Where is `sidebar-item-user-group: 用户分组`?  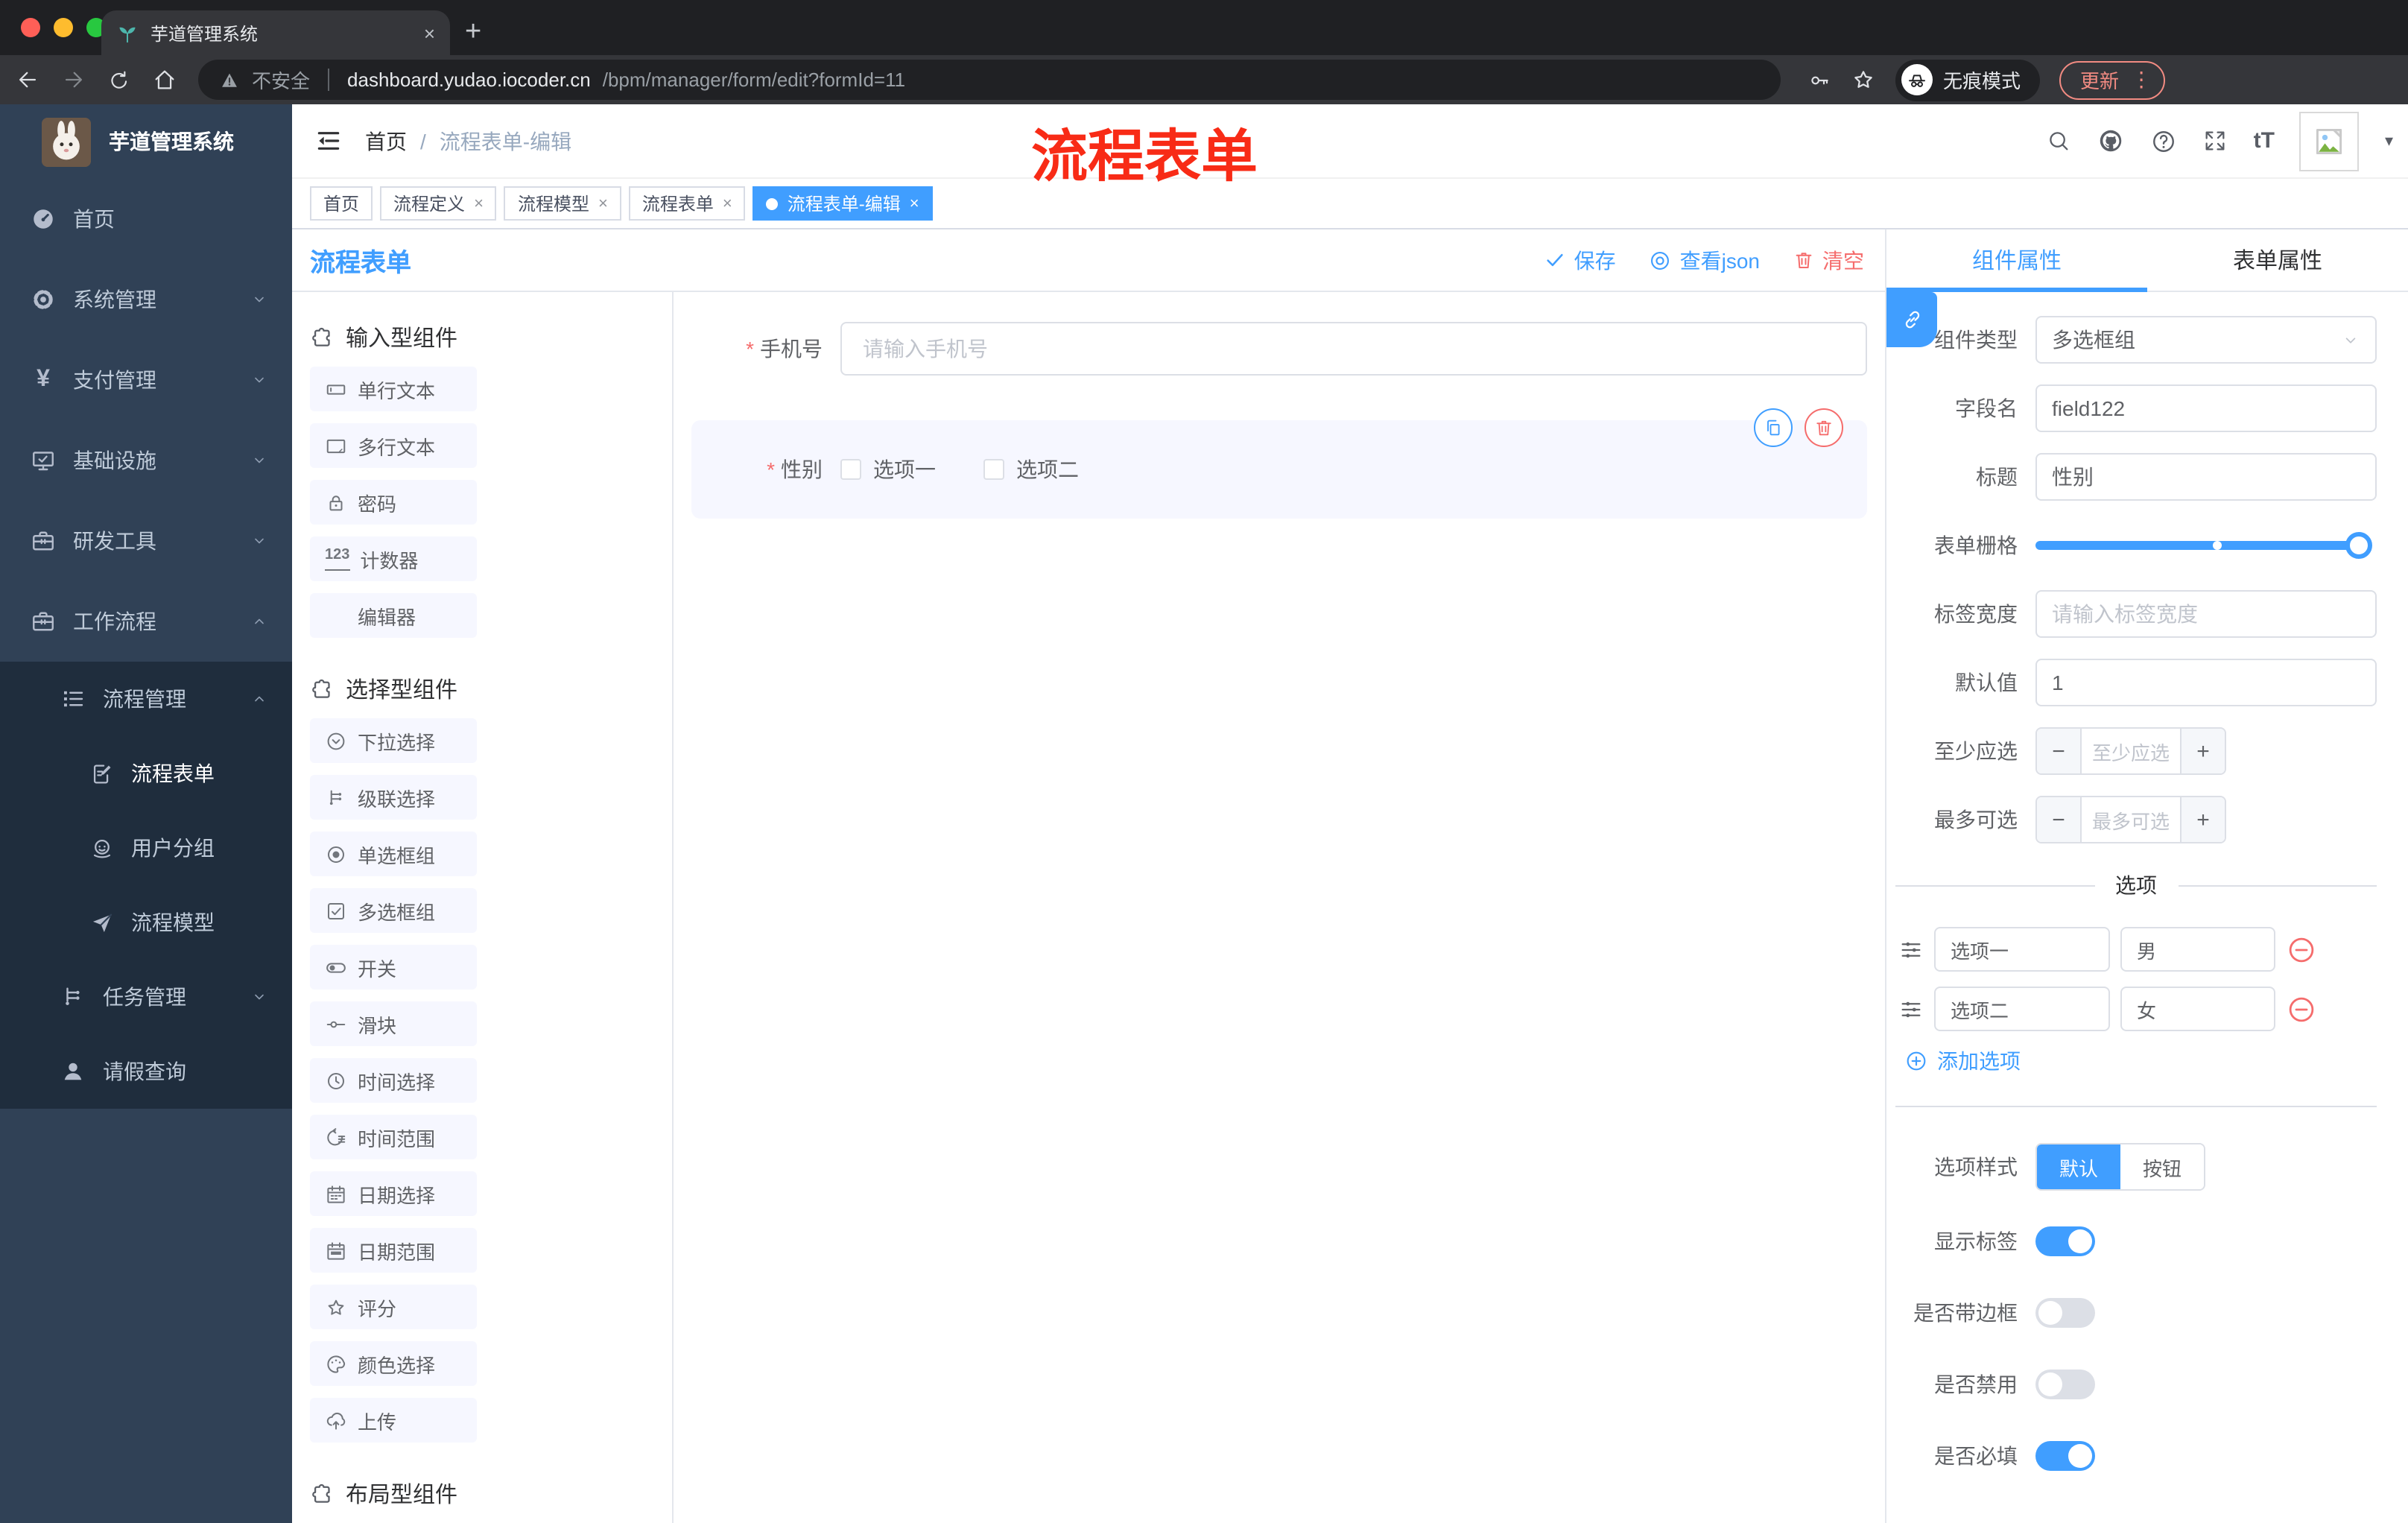 sidebar-item-user-group: 用户分组 is located at coordinates (146, 848).